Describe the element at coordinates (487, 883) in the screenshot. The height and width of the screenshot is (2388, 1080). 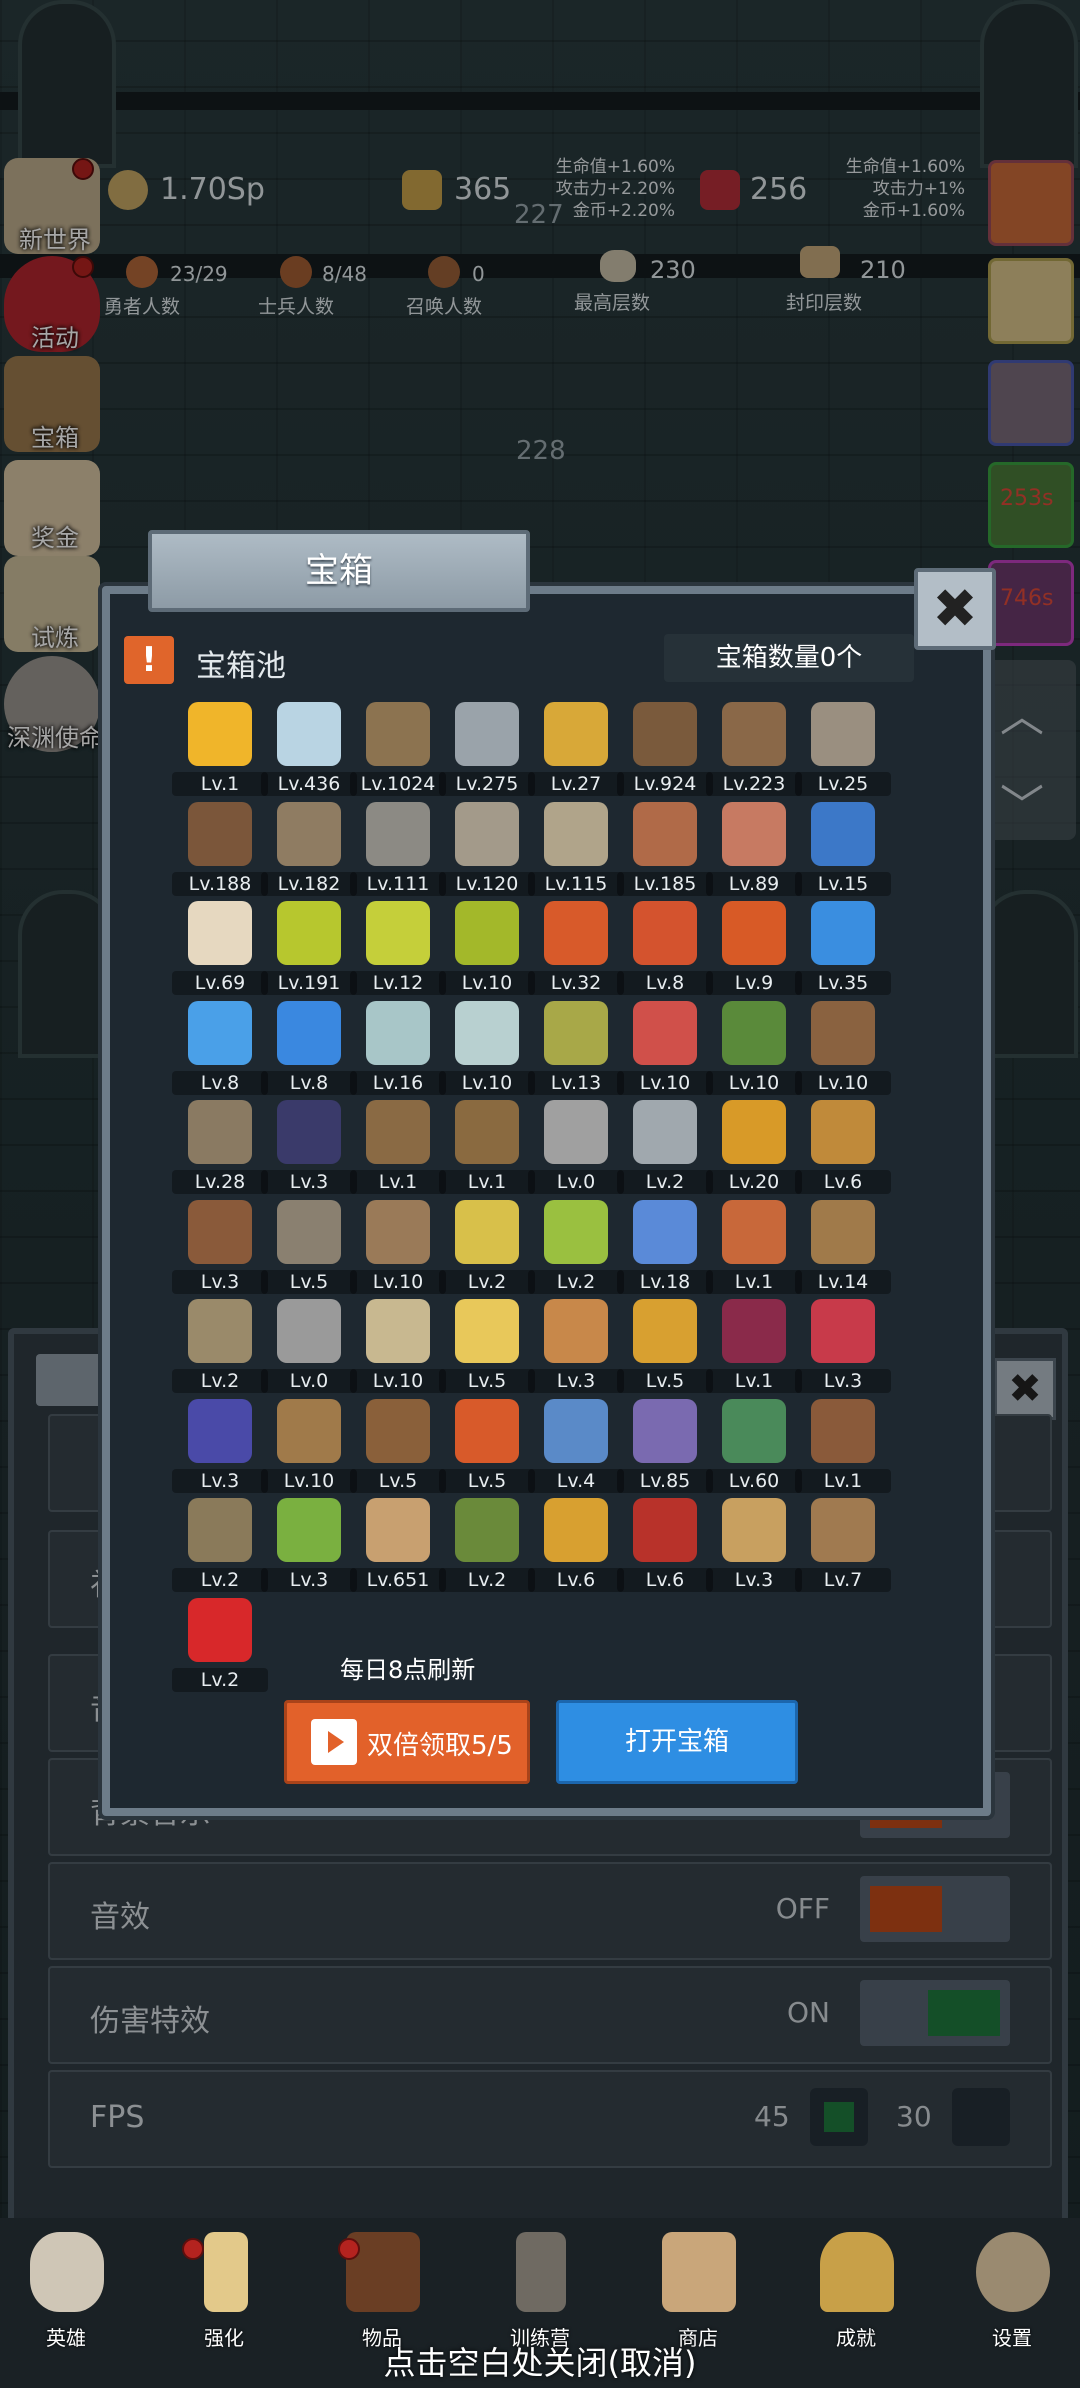
I see `item-level: Lv.120` at that location.